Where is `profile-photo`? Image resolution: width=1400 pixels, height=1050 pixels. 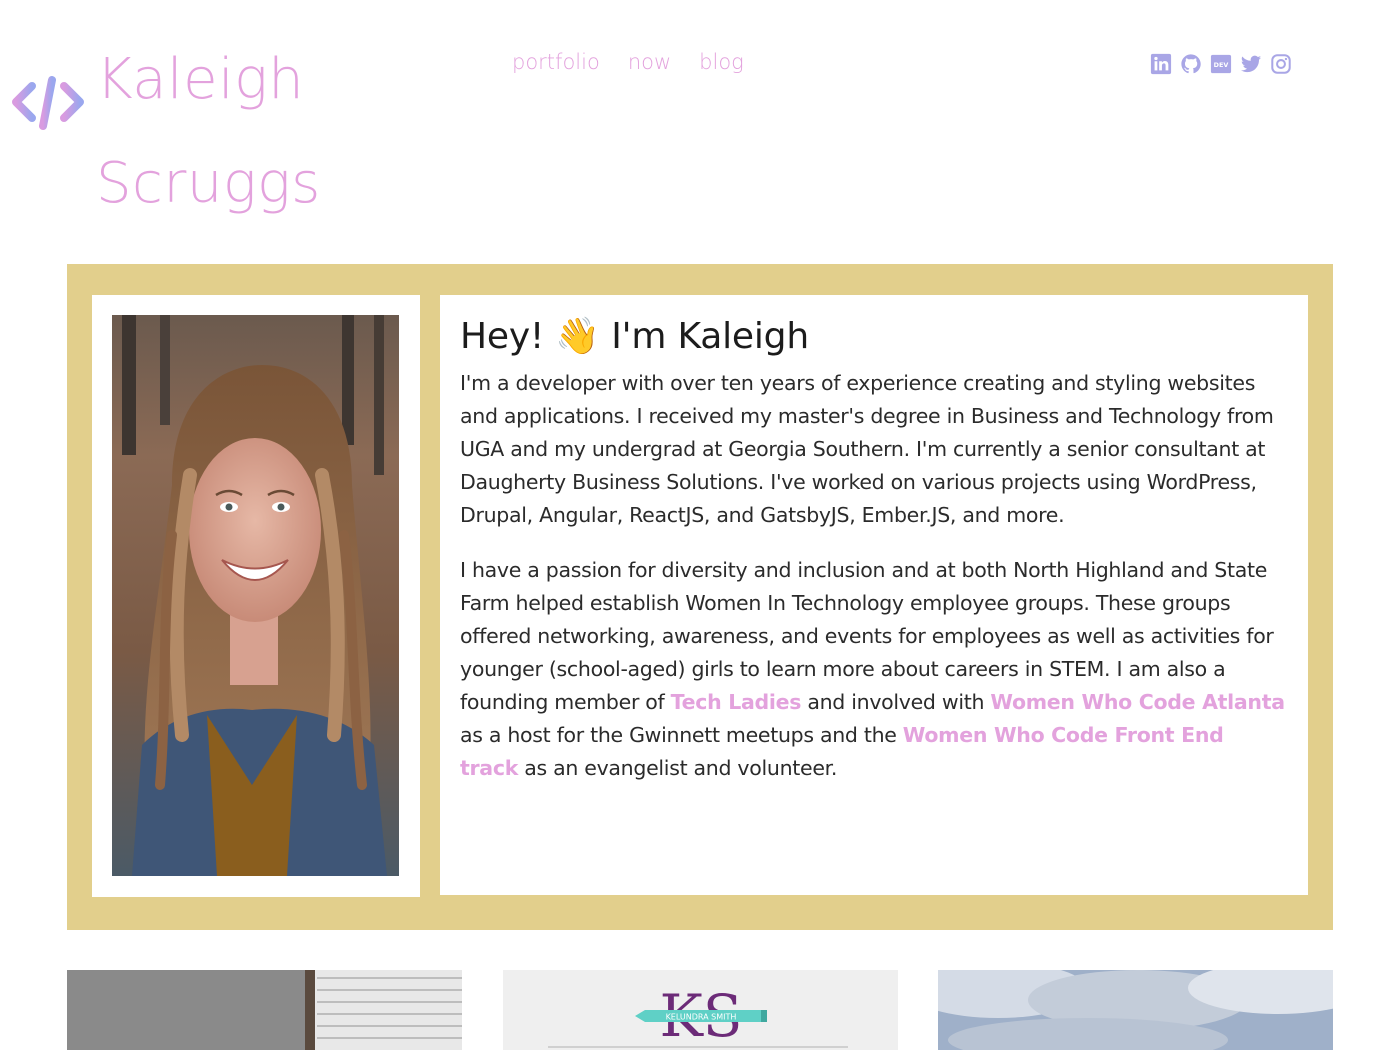
profile-photo is located at coordinates (255, 595).